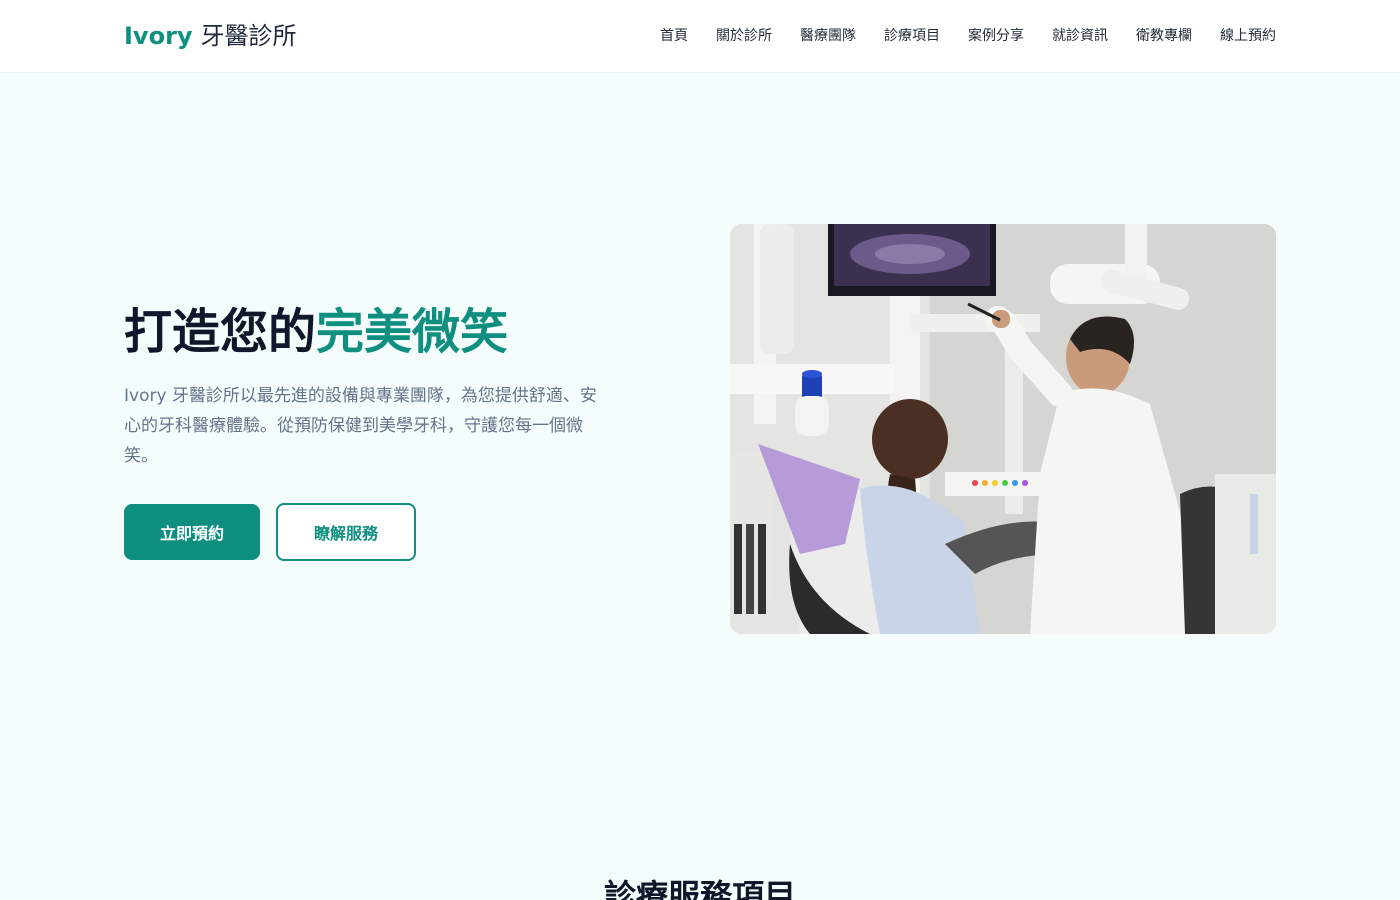 The image size is (1400, 900). I want to click on brand-name-zh: 牙醫診所, so click(248, 36).